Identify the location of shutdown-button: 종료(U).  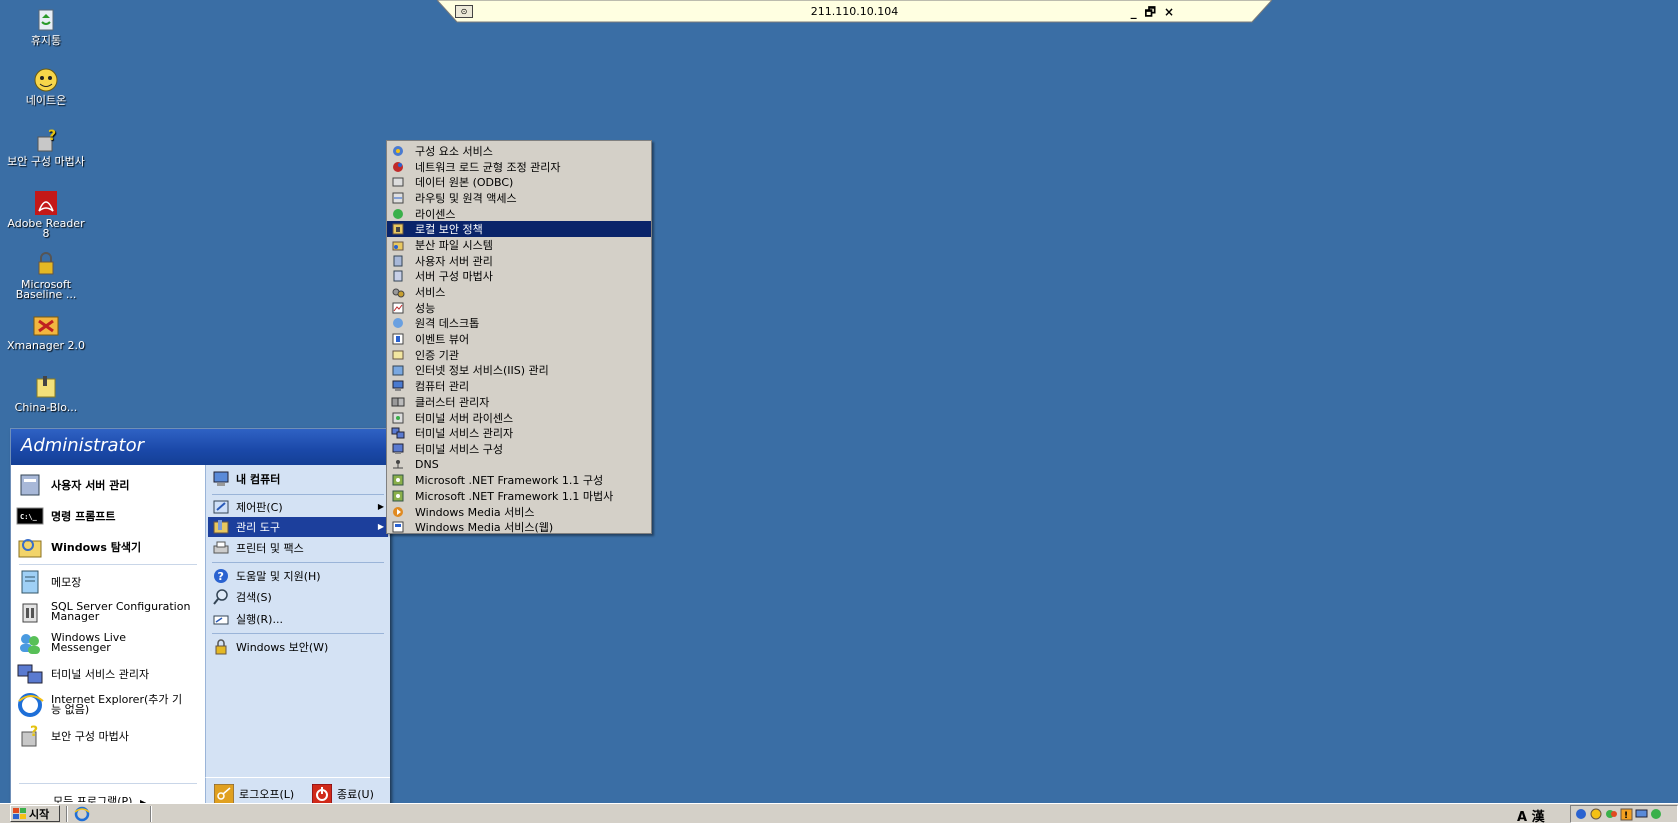
(343, 794).